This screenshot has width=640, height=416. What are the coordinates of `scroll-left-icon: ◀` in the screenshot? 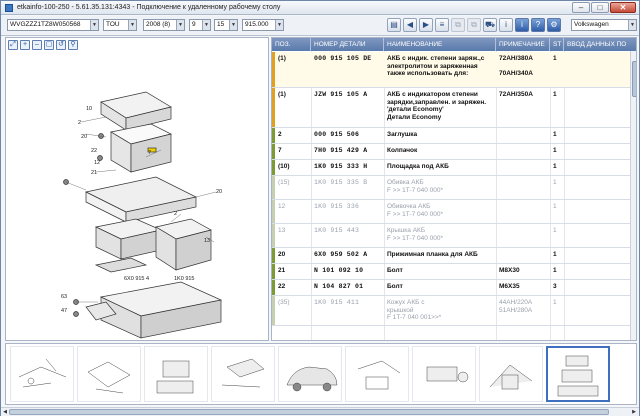 It's located at (5, 412).